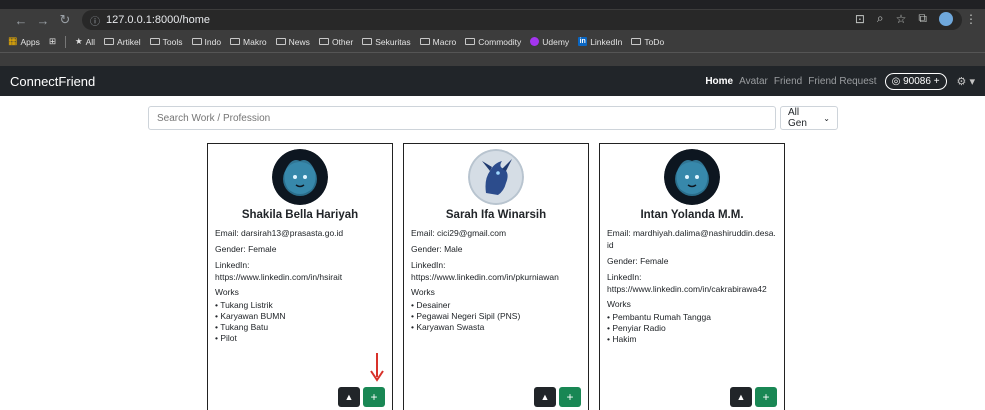 The height and width of the screenshot is (410, 985). Describe the element at coordinates (206, 42) in the screenshot. I see `bookmark-indo: Indo` at that location.